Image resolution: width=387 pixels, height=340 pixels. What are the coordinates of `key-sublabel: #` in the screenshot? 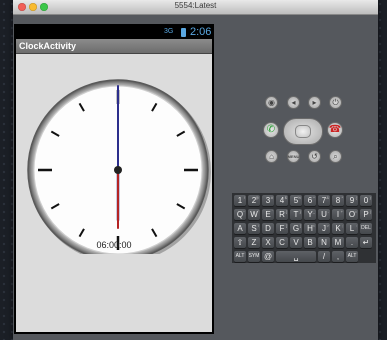 It's located at (271, 197).